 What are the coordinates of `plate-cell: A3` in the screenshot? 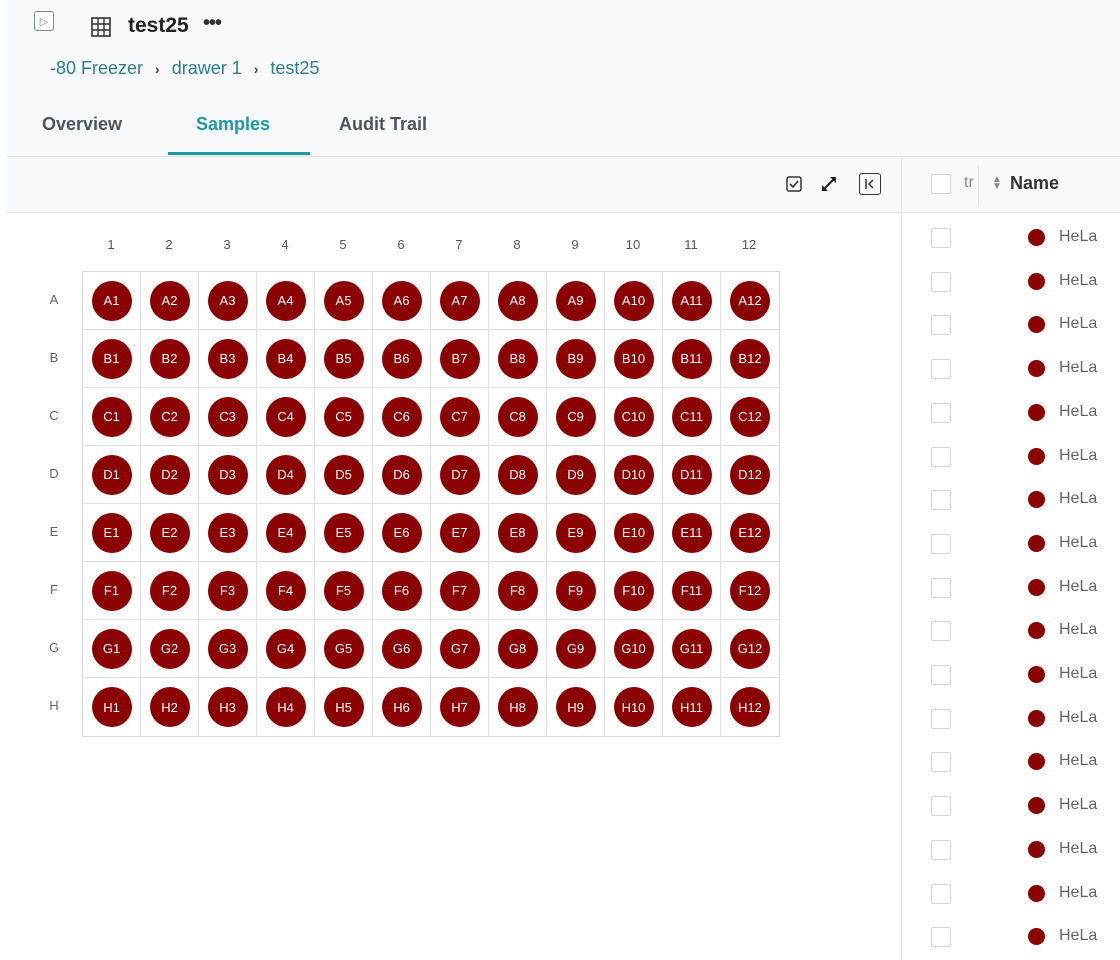 It's located at (228, 301).